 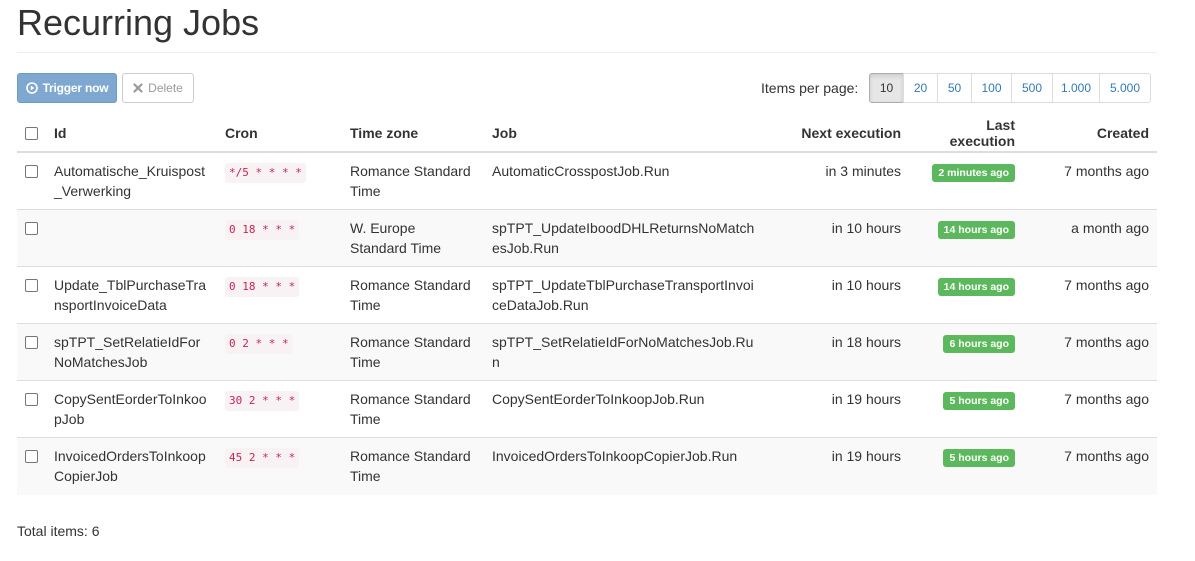 I want to click on delete-button: Delete, so click(x=158, y=88).